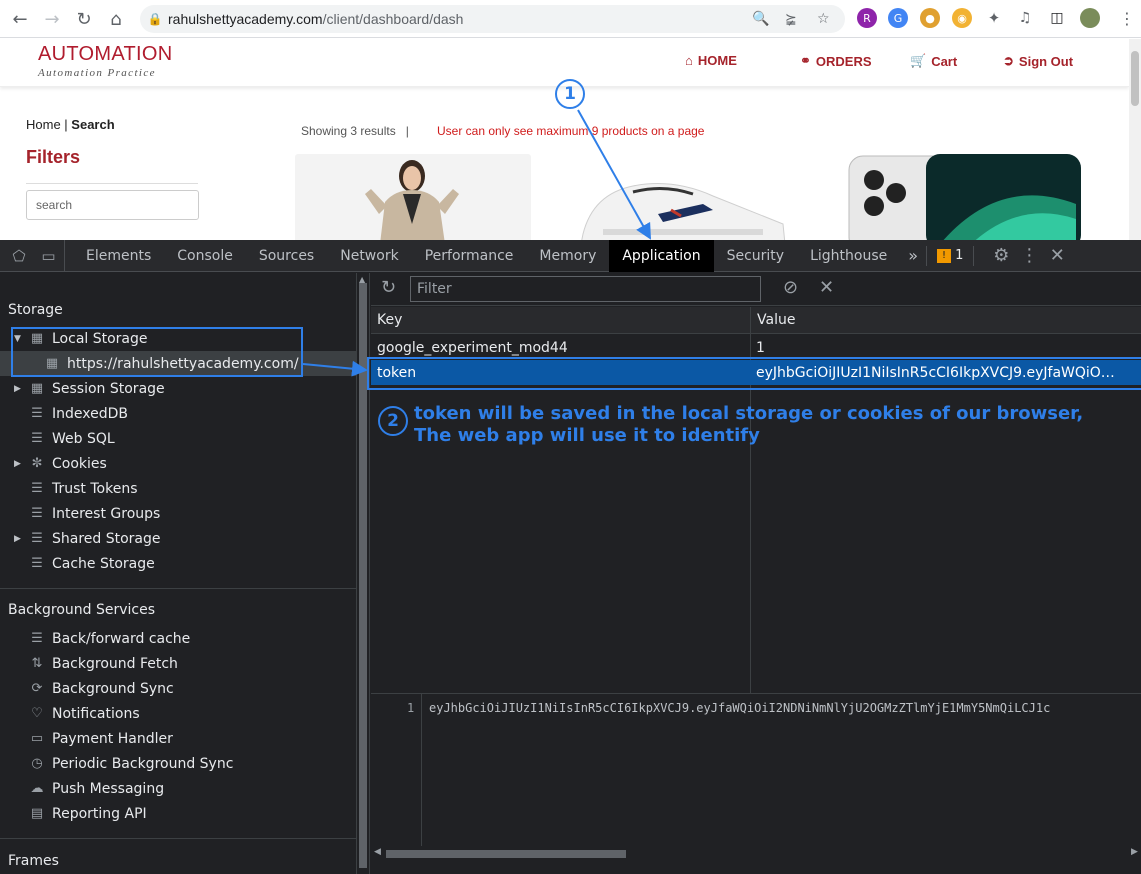  What do you see at coordinates (614, 174) in the screenshot?
I see `arrow-to-application-tab` at bounding box center [614, 174].